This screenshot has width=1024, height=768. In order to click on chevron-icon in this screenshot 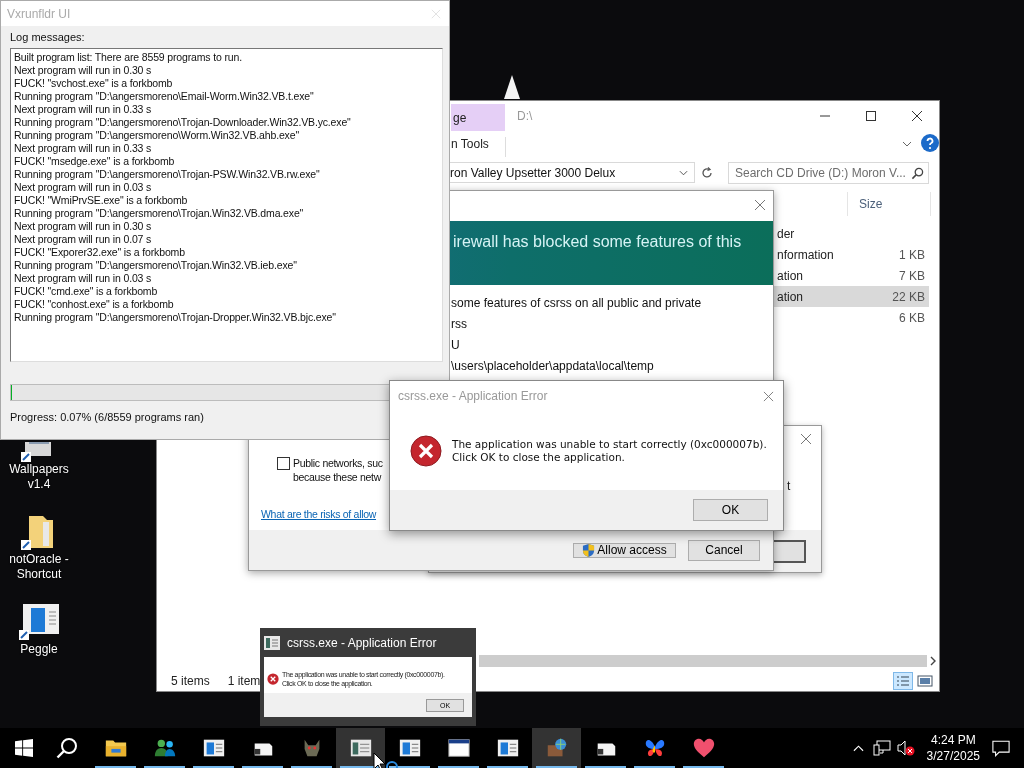, I will do `click(907, 144)`.